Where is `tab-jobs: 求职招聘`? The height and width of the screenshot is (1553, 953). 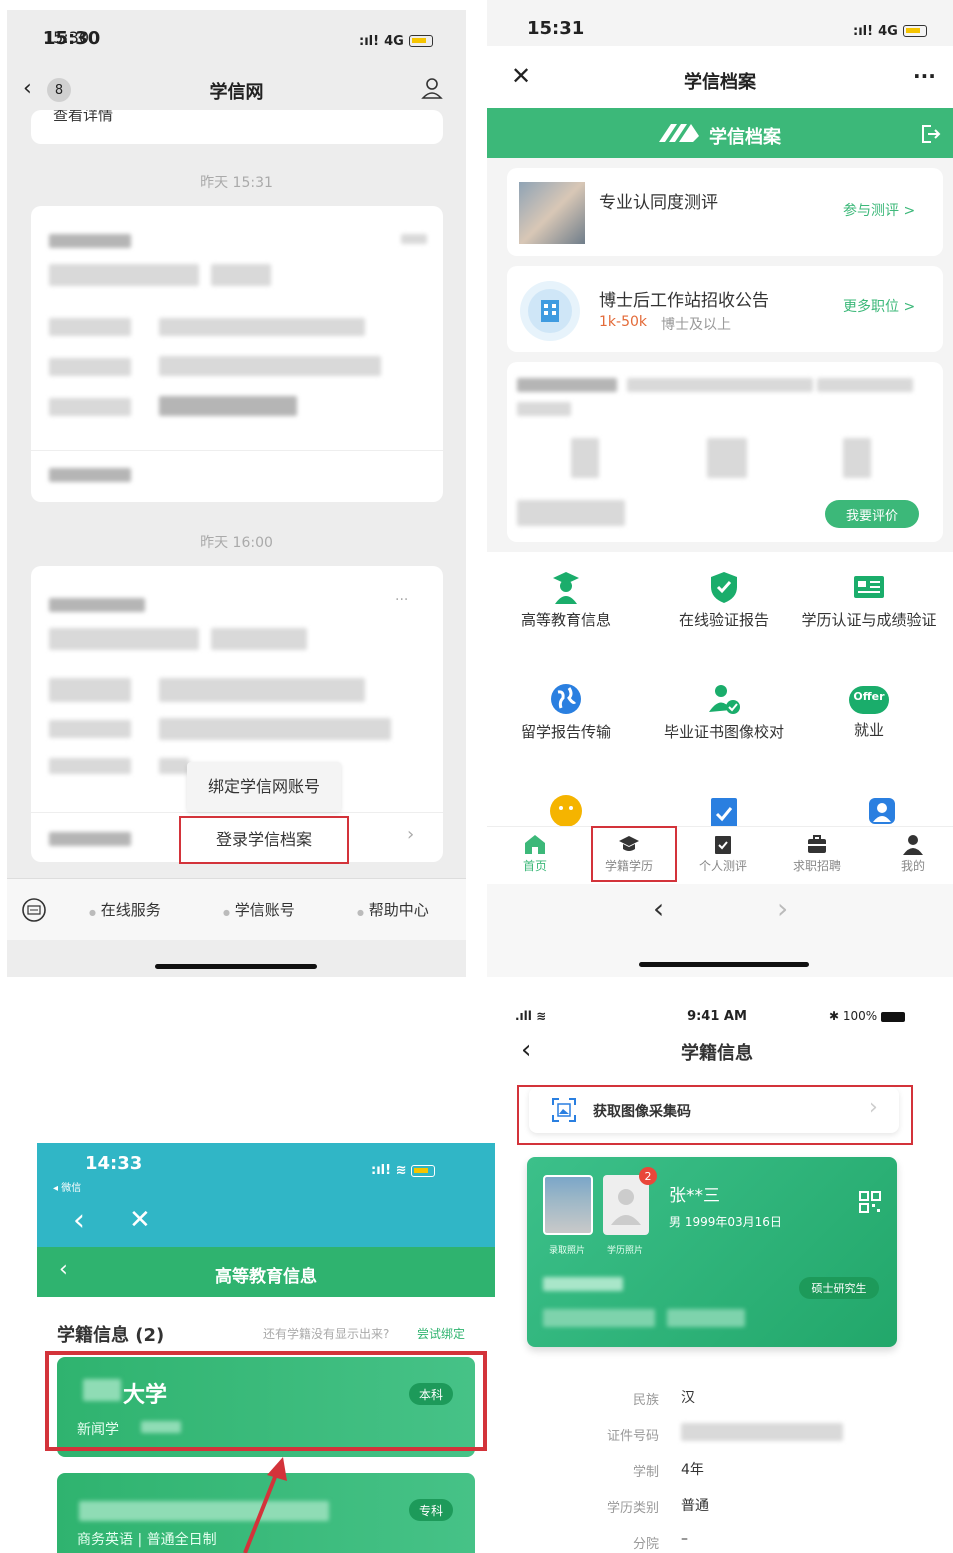
tab-jobs: 求职招聘 is located at coordinates (817, 853).